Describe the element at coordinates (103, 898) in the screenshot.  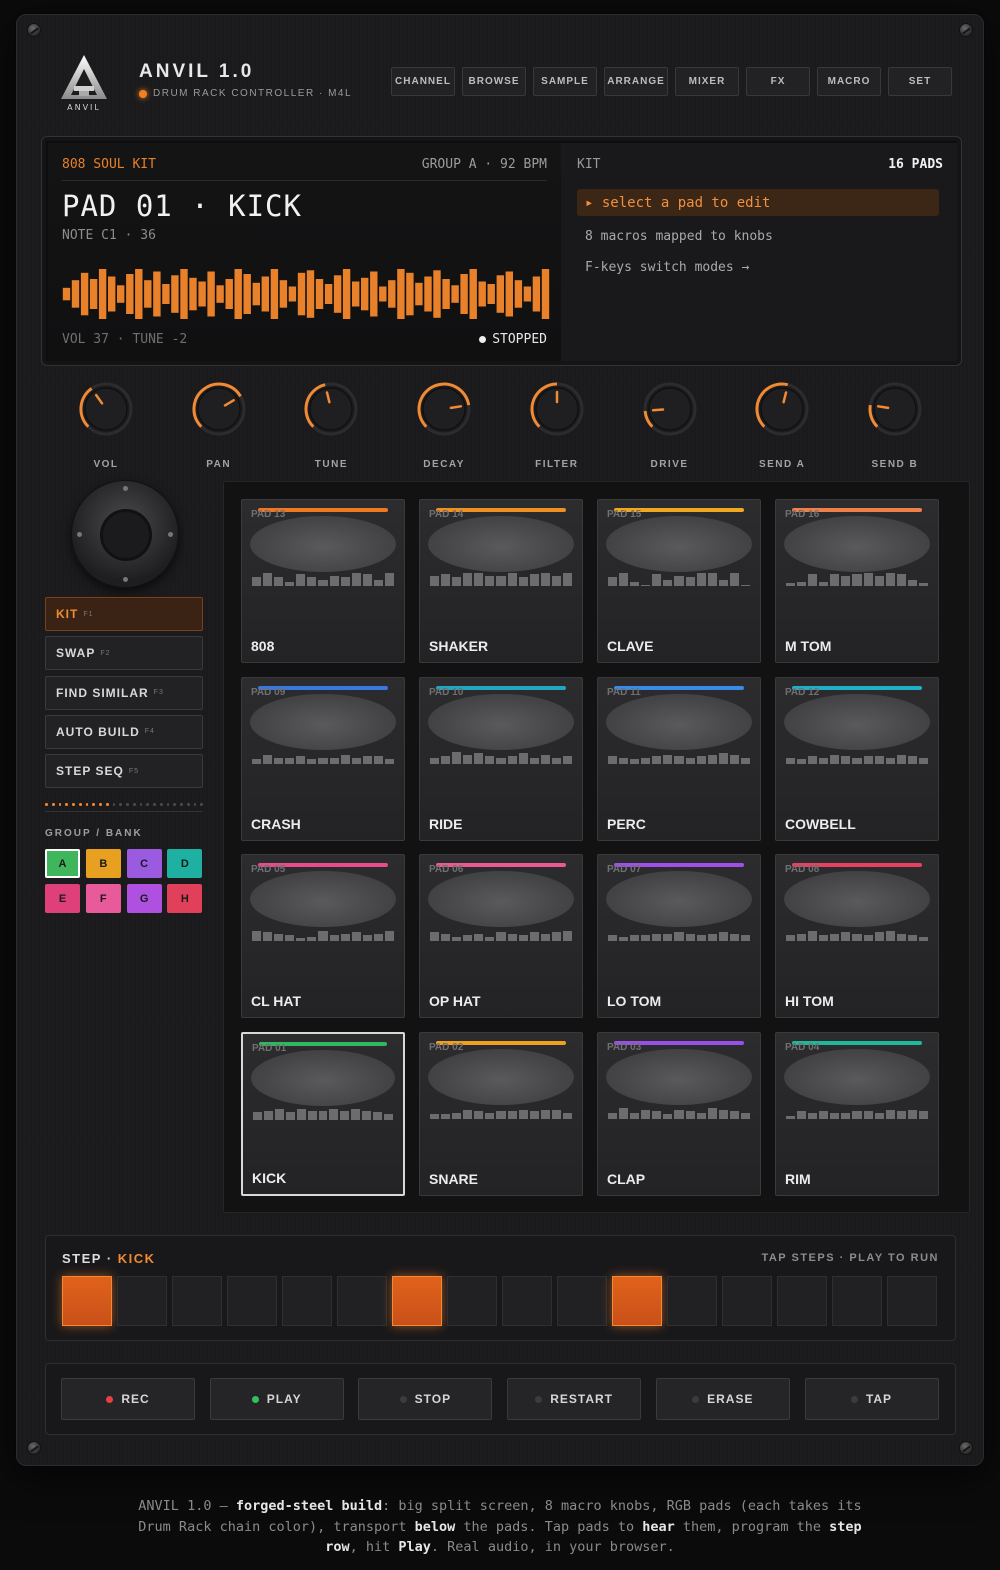
I see `group-f-button: F` at that location.